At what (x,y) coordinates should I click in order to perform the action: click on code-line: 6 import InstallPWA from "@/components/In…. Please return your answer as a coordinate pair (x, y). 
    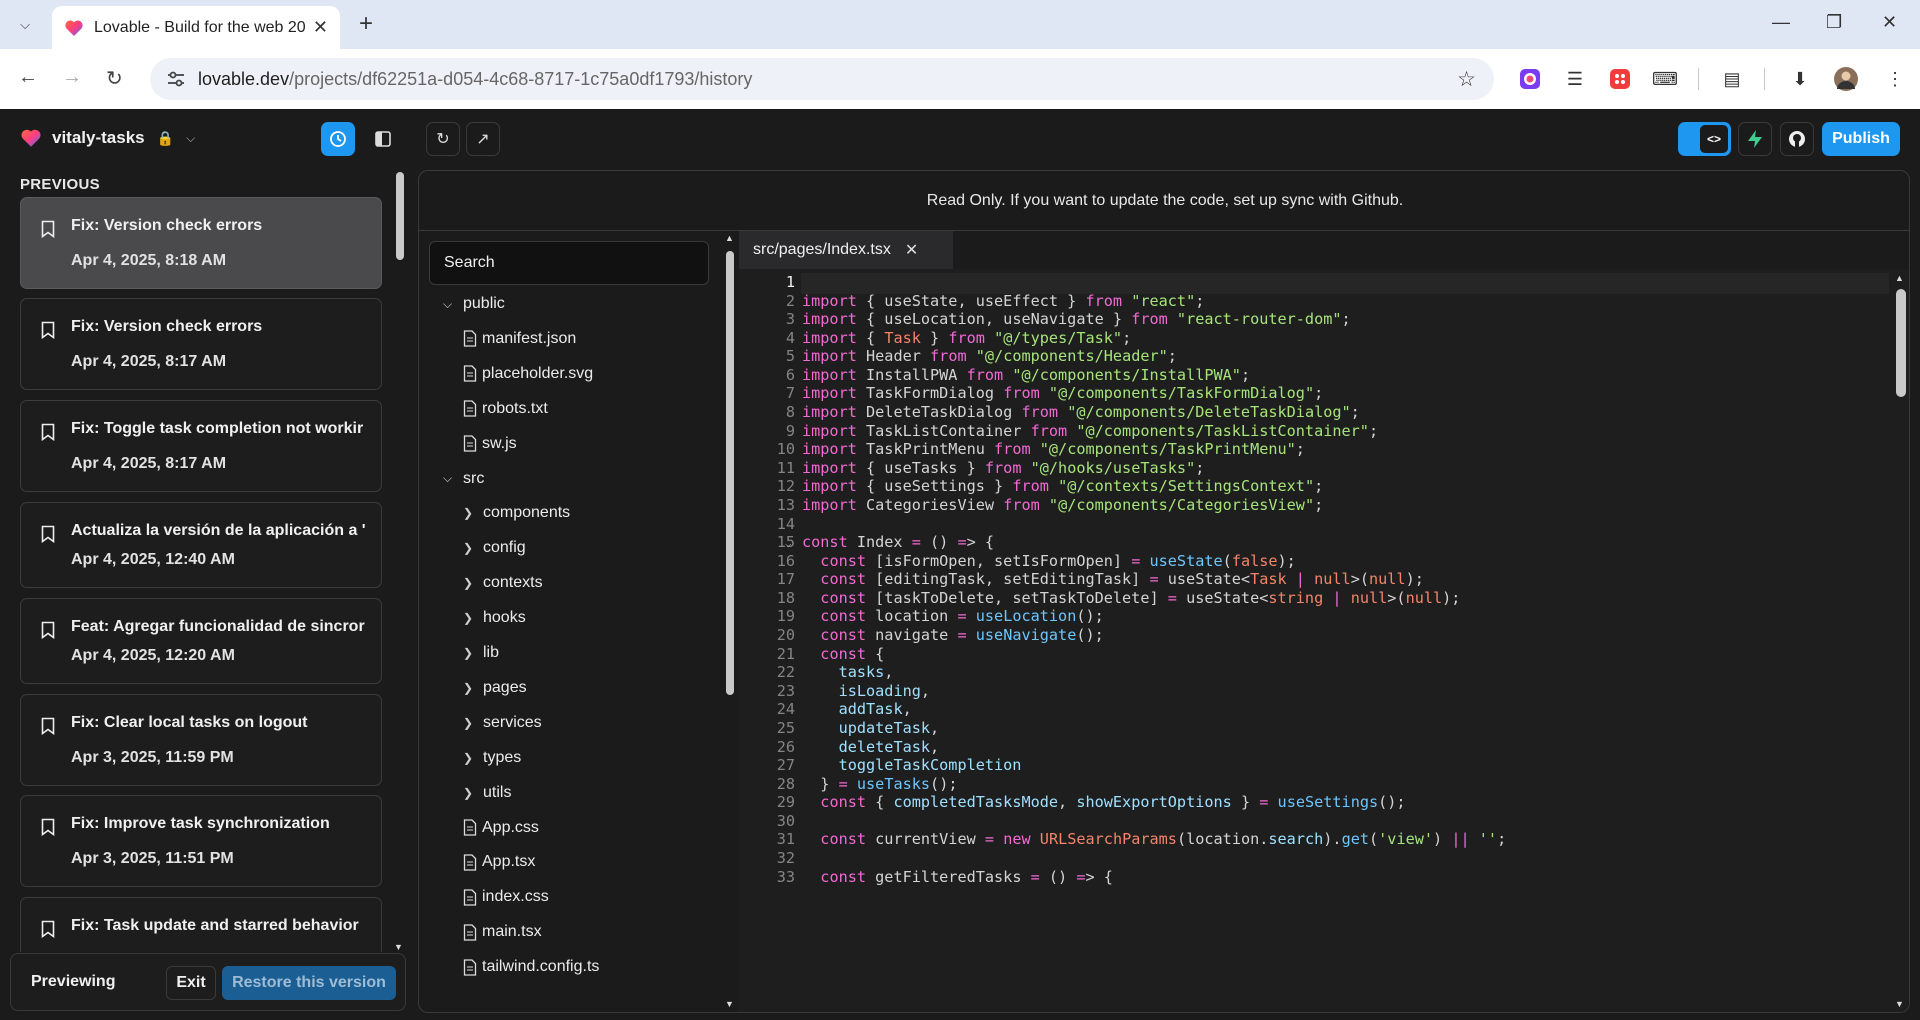
    Looking at the image, I should click on (1314, 375).